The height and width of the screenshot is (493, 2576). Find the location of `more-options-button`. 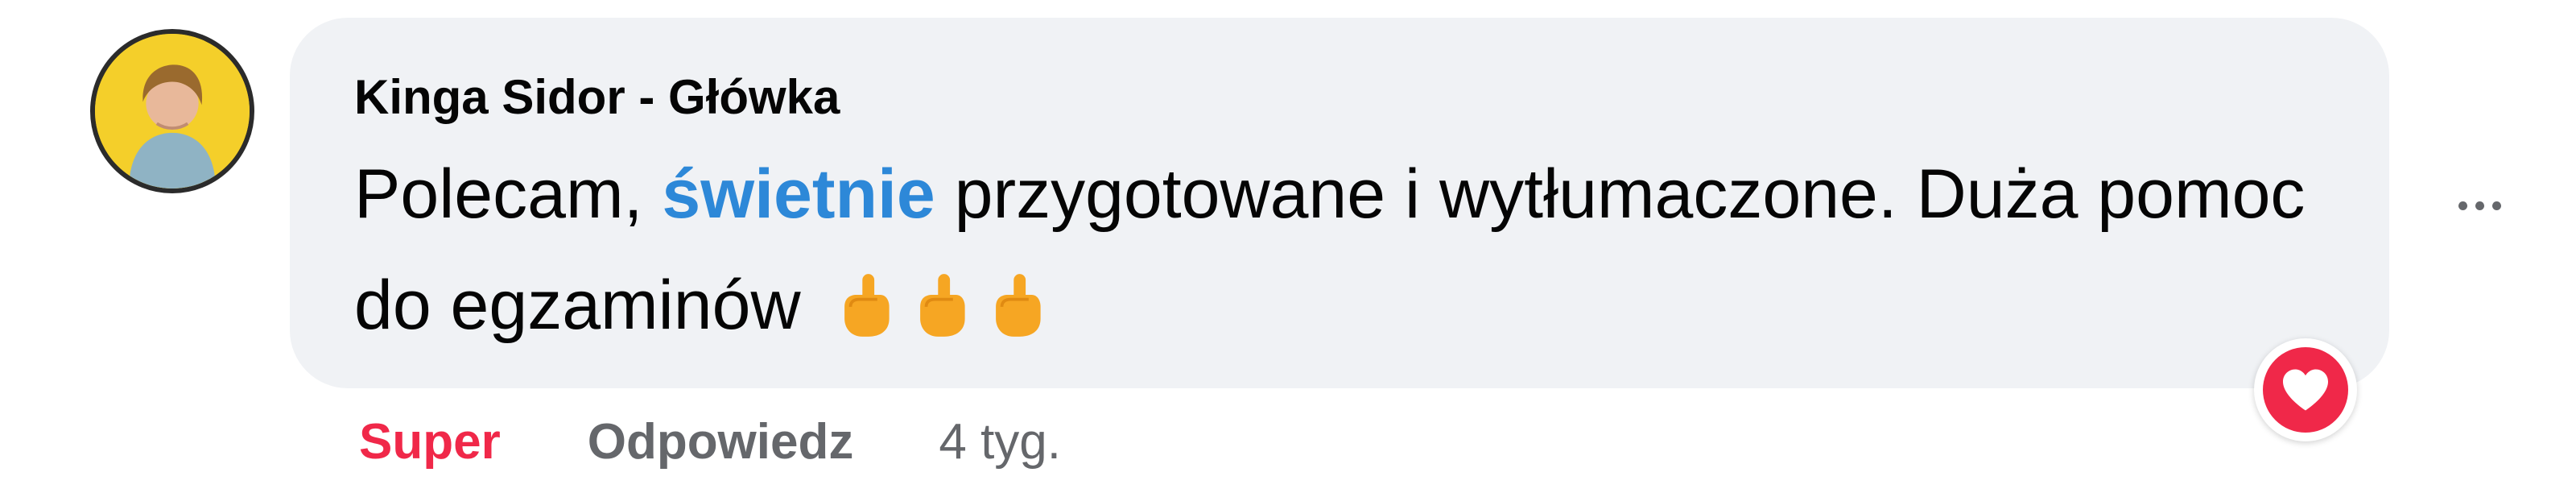

more-options-button is located at coordinates (2479, 205).